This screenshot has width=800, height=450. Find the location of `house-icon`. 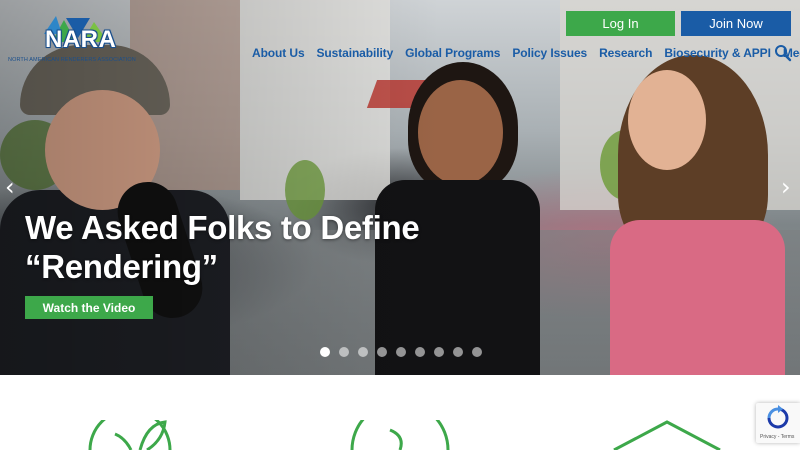

house-icon is located at coordinates (667, 435).